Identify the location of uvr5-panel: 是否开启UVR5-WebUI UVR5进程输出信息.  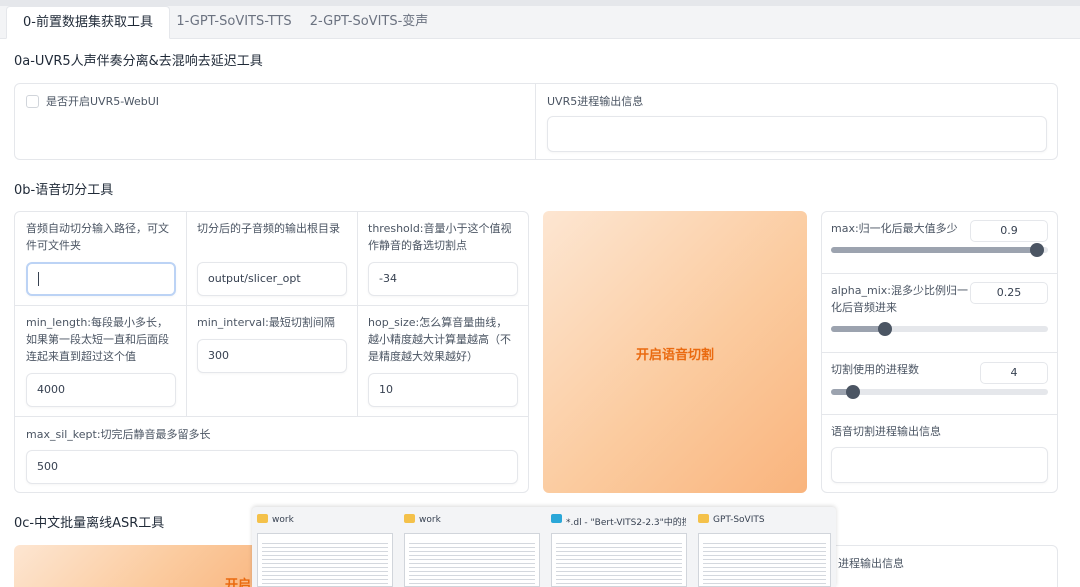
(536, 121).